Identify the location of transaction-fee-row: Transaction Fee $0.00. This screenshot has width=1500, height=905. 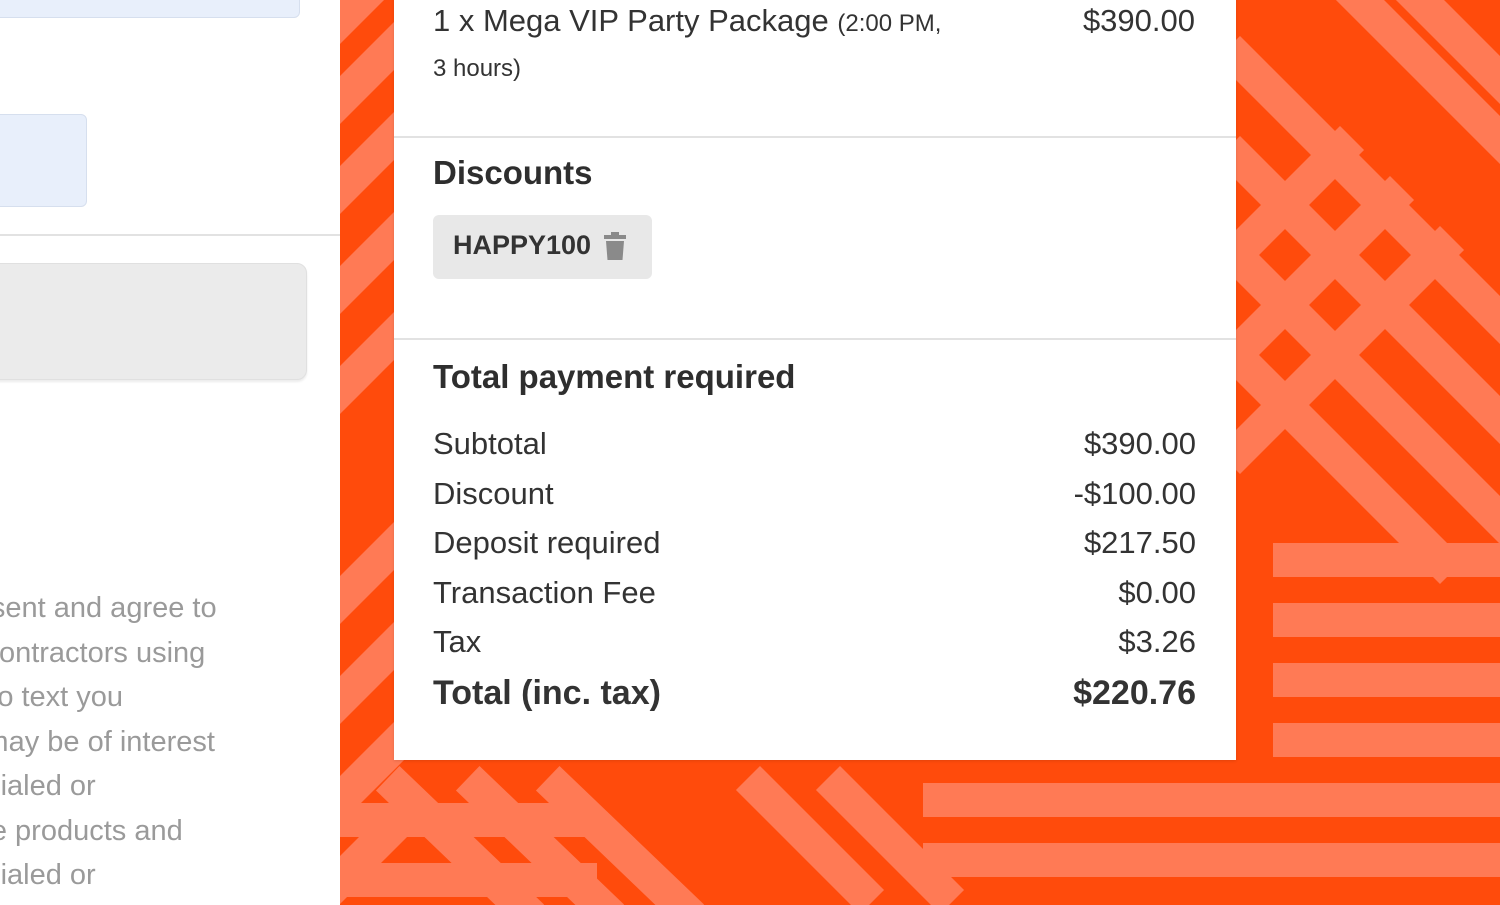
(814, 600).